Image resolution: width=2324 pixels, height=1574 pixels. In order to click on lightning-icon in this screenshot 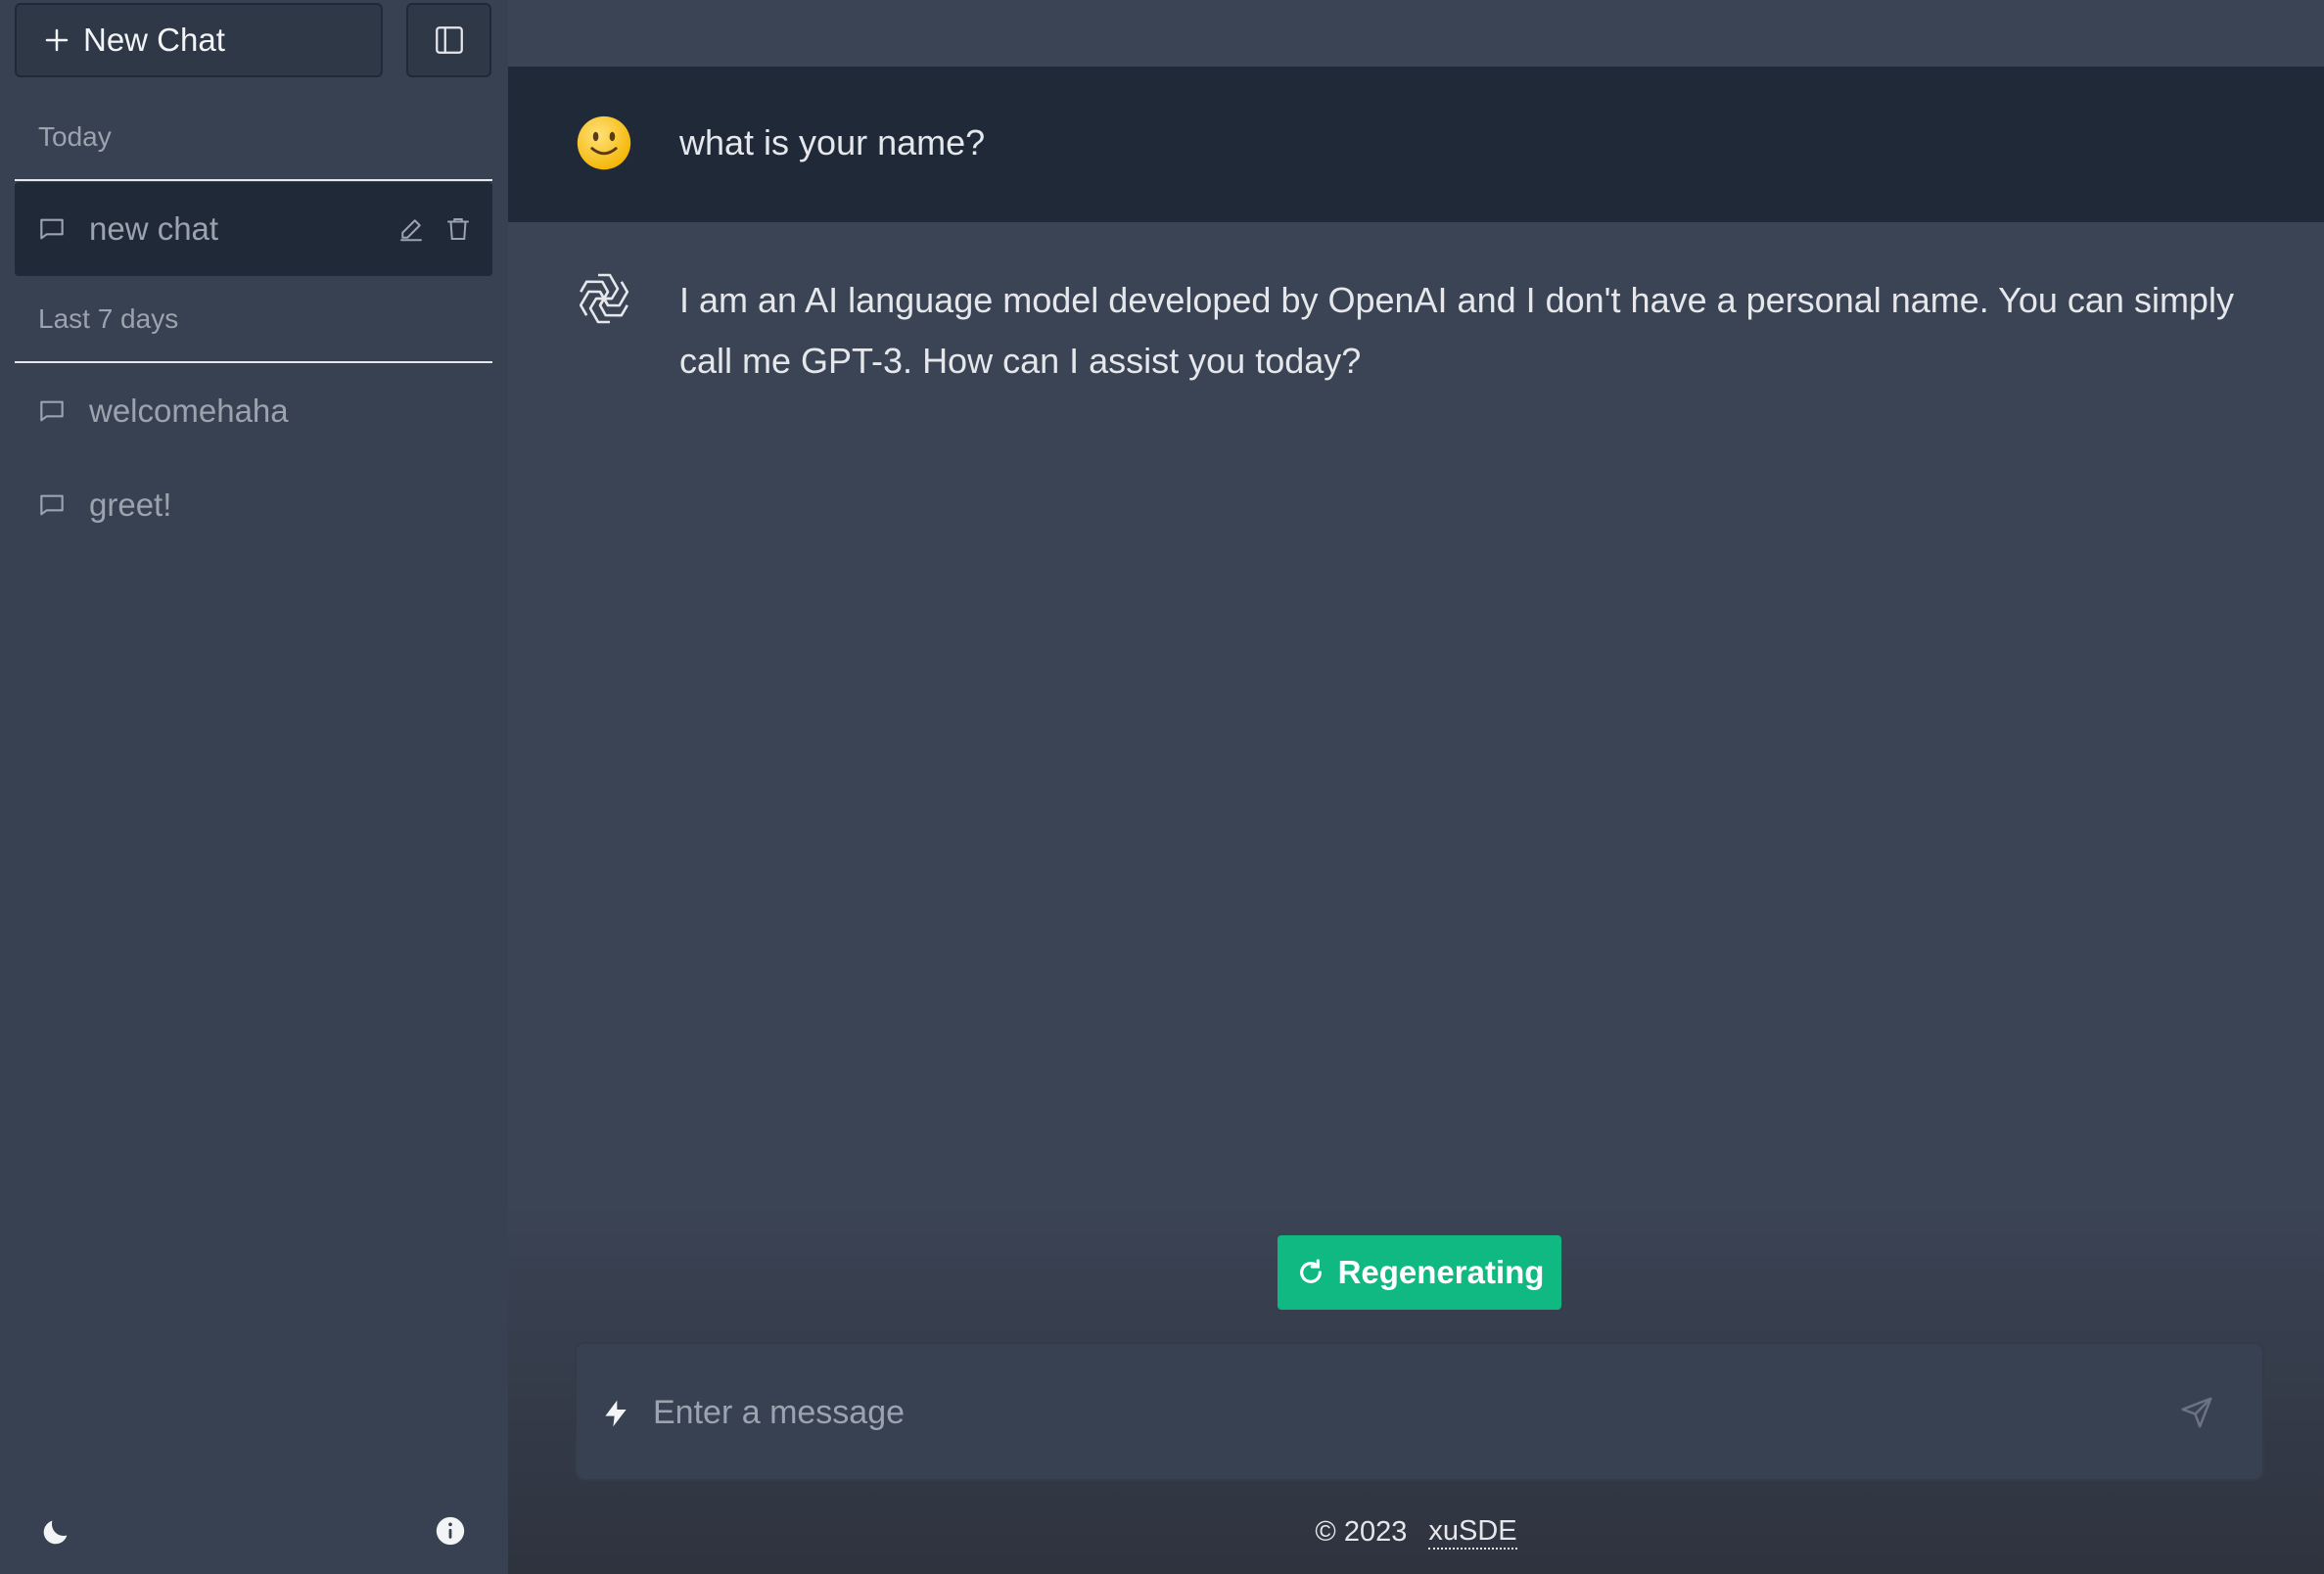, I will do `click(615, 1413)`.